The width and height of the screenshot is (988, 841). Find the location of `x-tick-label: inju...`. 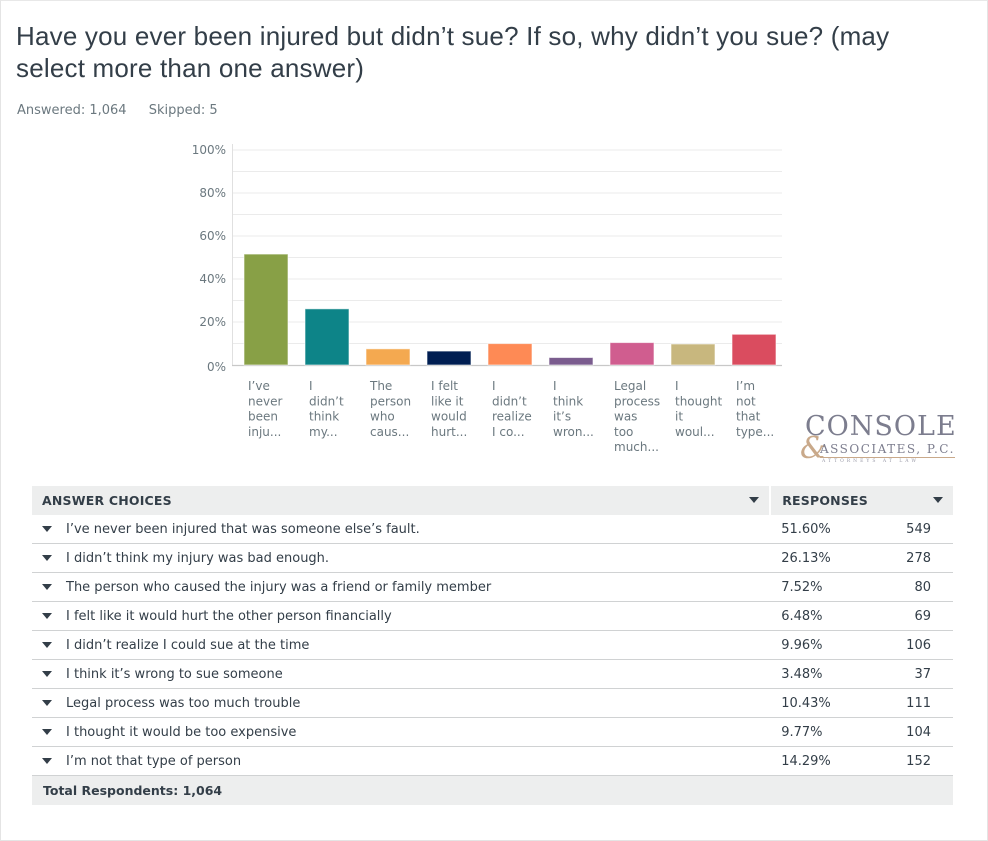

x-tick-label: inju... is located at coordinates (264, 432).